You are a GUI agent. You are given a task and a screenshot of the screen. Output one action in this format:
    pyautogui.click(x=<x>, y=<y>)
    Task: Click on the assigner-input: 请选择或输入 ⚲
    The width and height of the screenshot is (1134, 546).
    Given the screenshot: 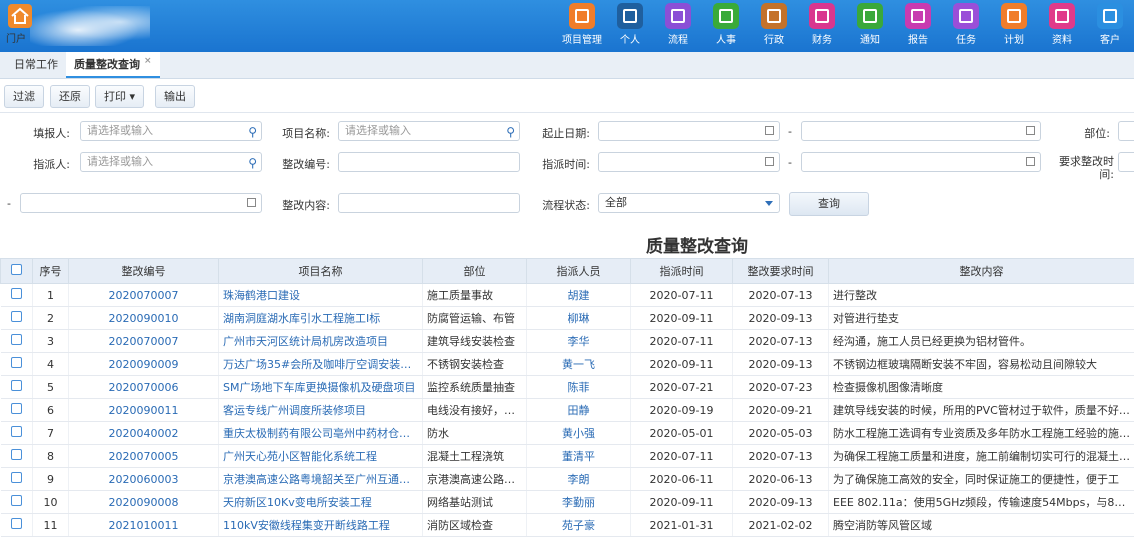 What is the action you would take?
    pyautogui.click(x=171, y=162)
    